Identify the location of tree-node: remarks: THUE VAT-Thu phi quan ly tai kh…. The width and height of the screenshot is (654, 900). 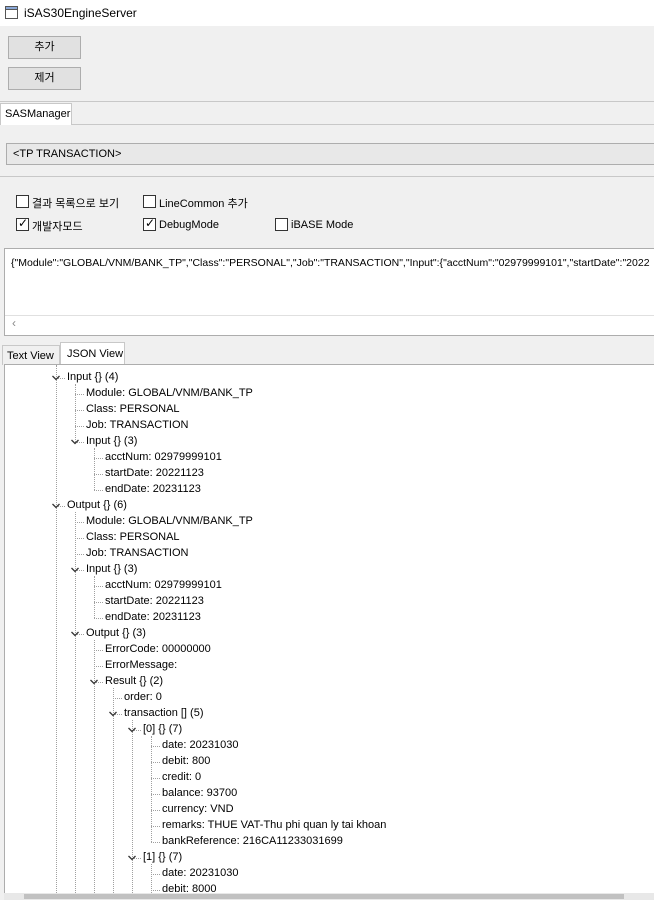
(274, 827).